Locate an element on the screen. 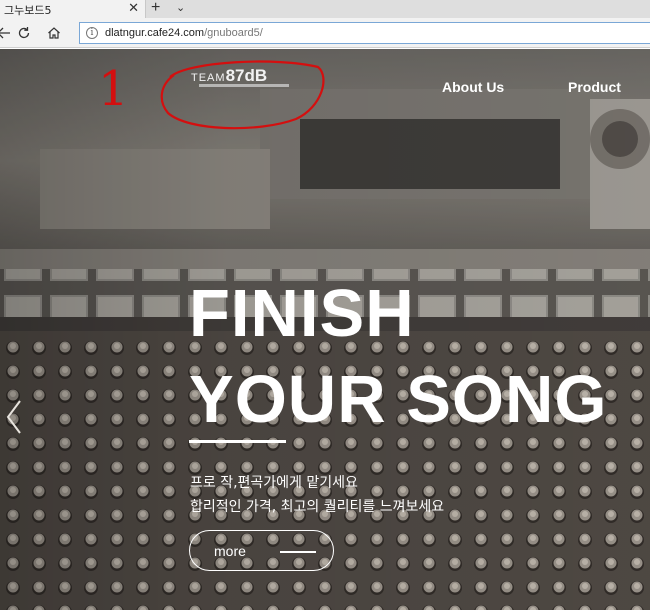 The height and width of the screenshot is (610, 650). hero-subtext-line2: 합리적인 가격, 최고의 퀄리티를 느껴보세요 is located at coordinates (317, 507).